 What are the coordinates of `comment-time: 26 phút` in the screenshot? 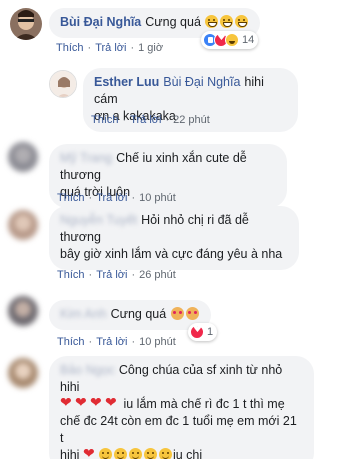 It's located at (157, 275).